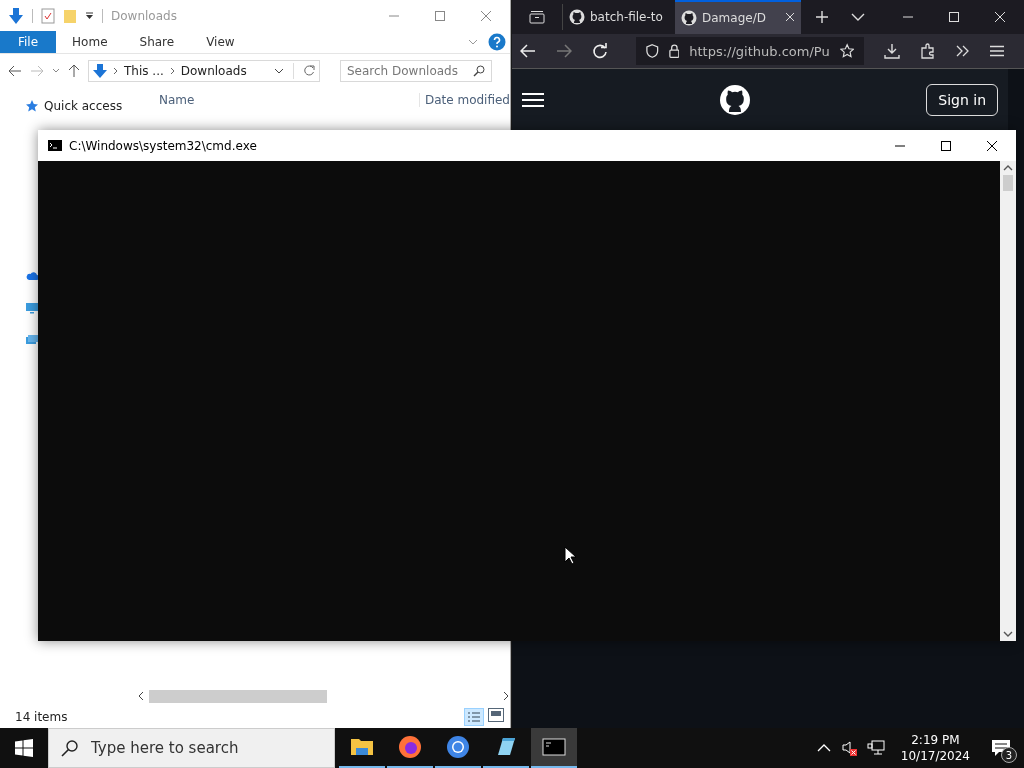 The width and height of the screenshot is (1024, 768). What do you see at coordinates (963, 51) in the screenshot?
I see `overflow-chevrons-icon` at bounding box center [963, 51].